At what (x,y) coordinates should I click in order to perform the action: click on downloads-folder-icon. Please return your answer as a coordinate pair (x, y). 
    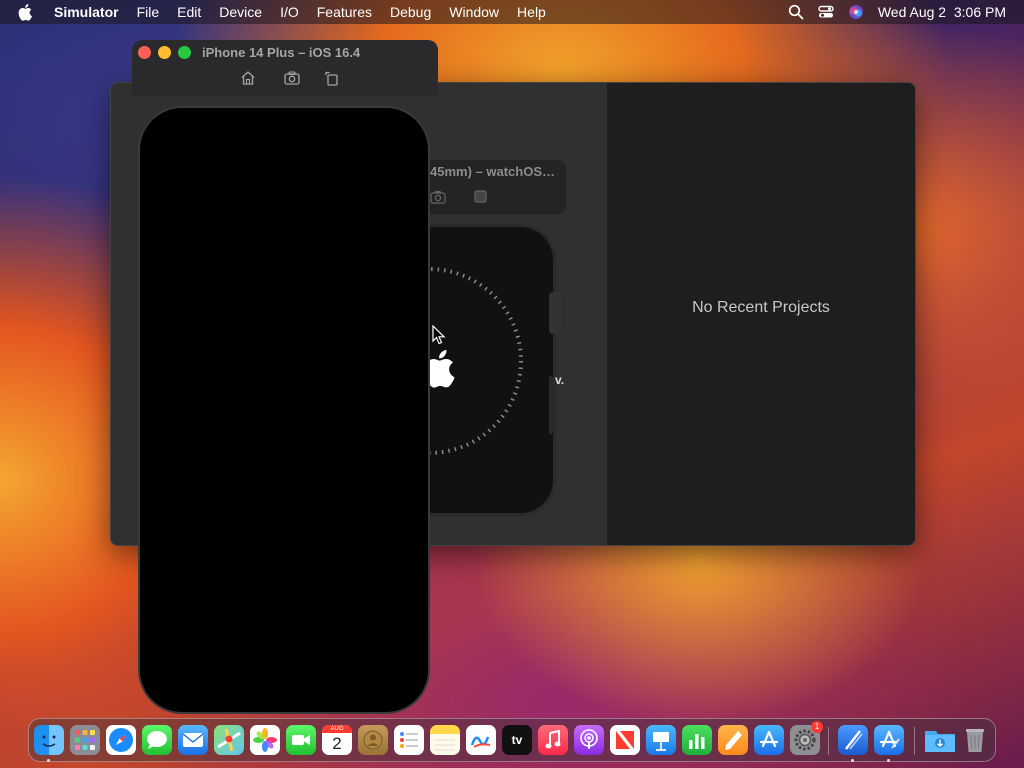
    Looking at the image, I should click on (939, 740).